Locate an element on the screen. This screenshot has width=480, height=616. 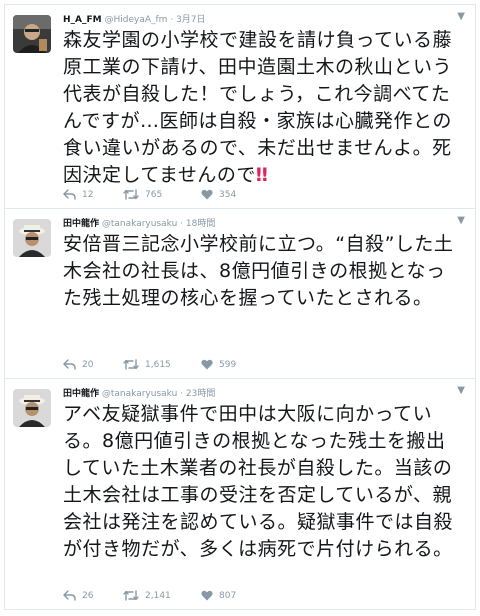
retweet-button: 2,141 is located at coordinates (162, 595).